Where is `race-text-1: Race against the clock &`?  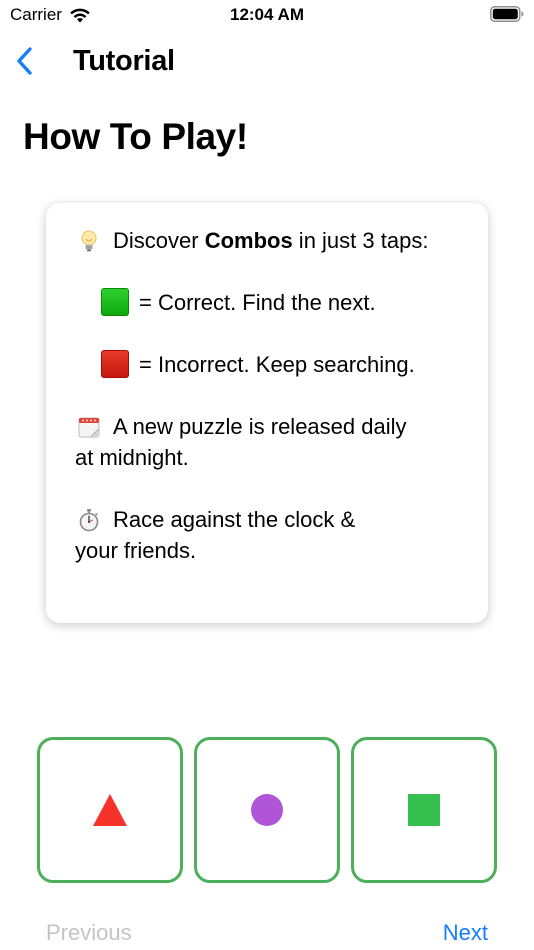 race-text-1: Race against the clock & is located at coordinates (234, 519).